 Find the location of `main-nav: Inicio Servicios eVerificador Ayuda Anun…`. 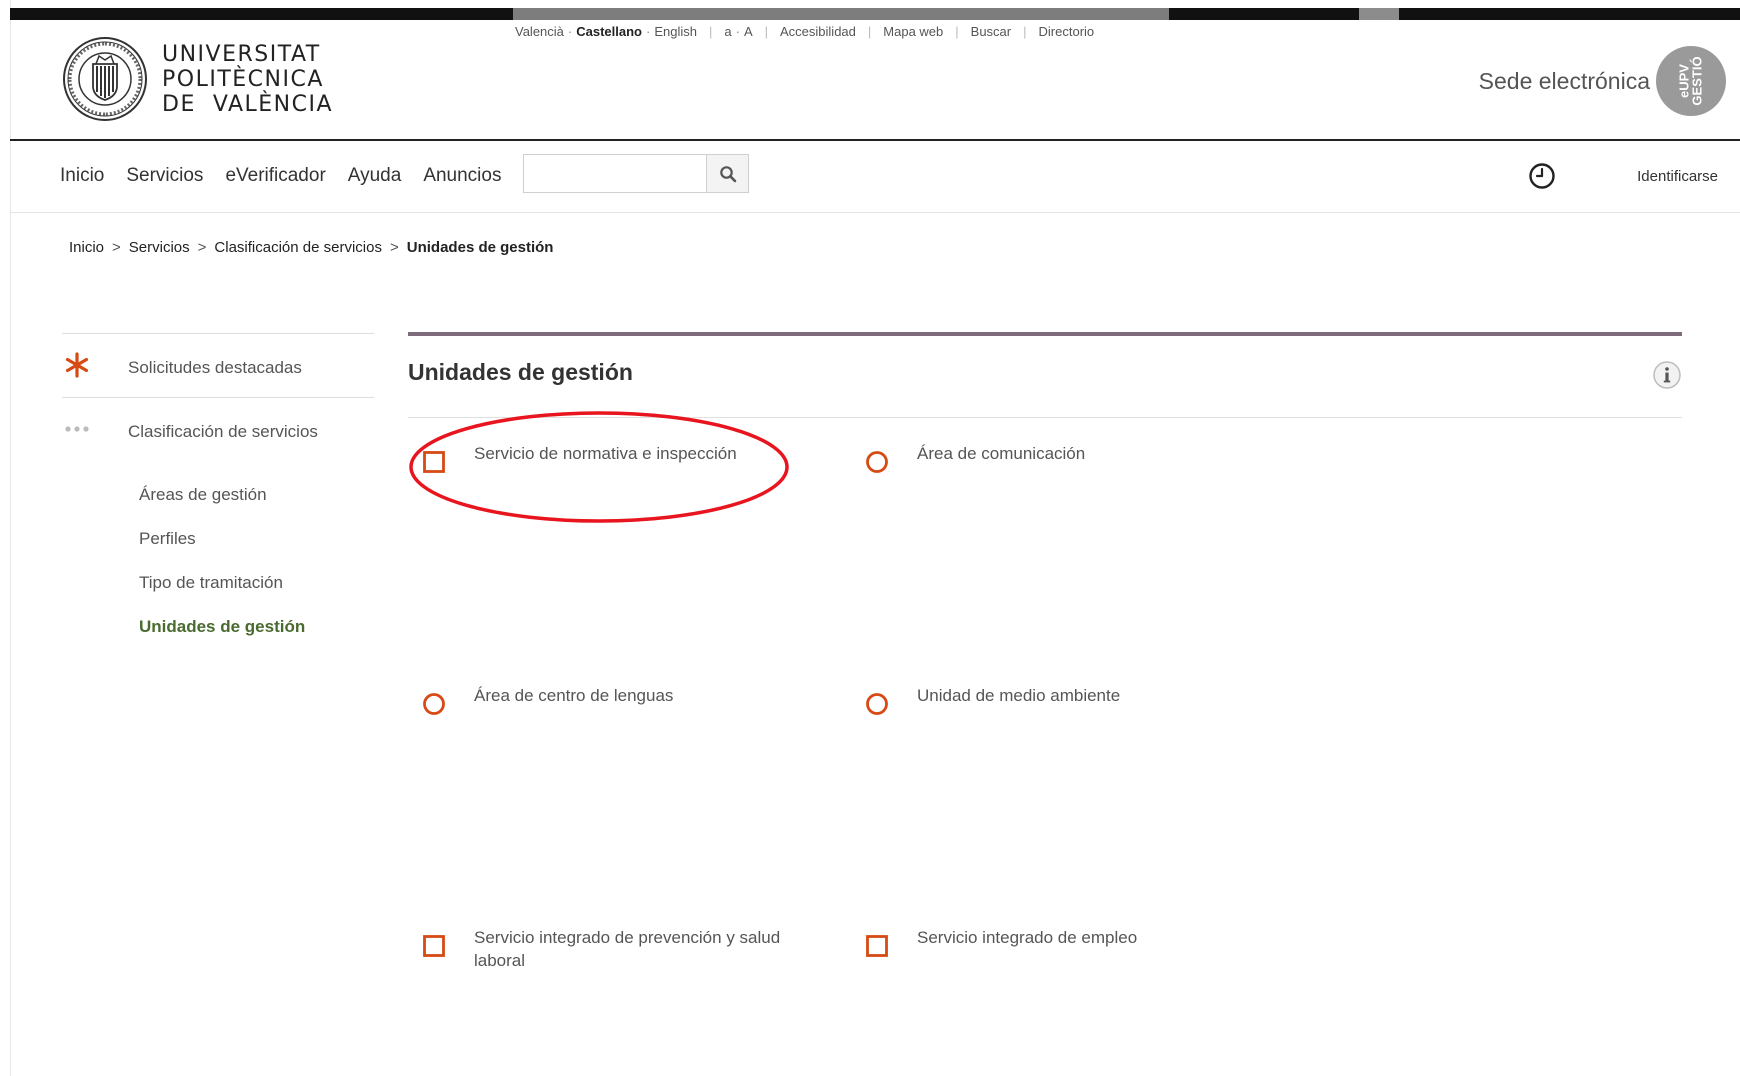

main-nav: Inicio Servicios eVerificador Ayuda Anun… is located at coordinates (875, 178).